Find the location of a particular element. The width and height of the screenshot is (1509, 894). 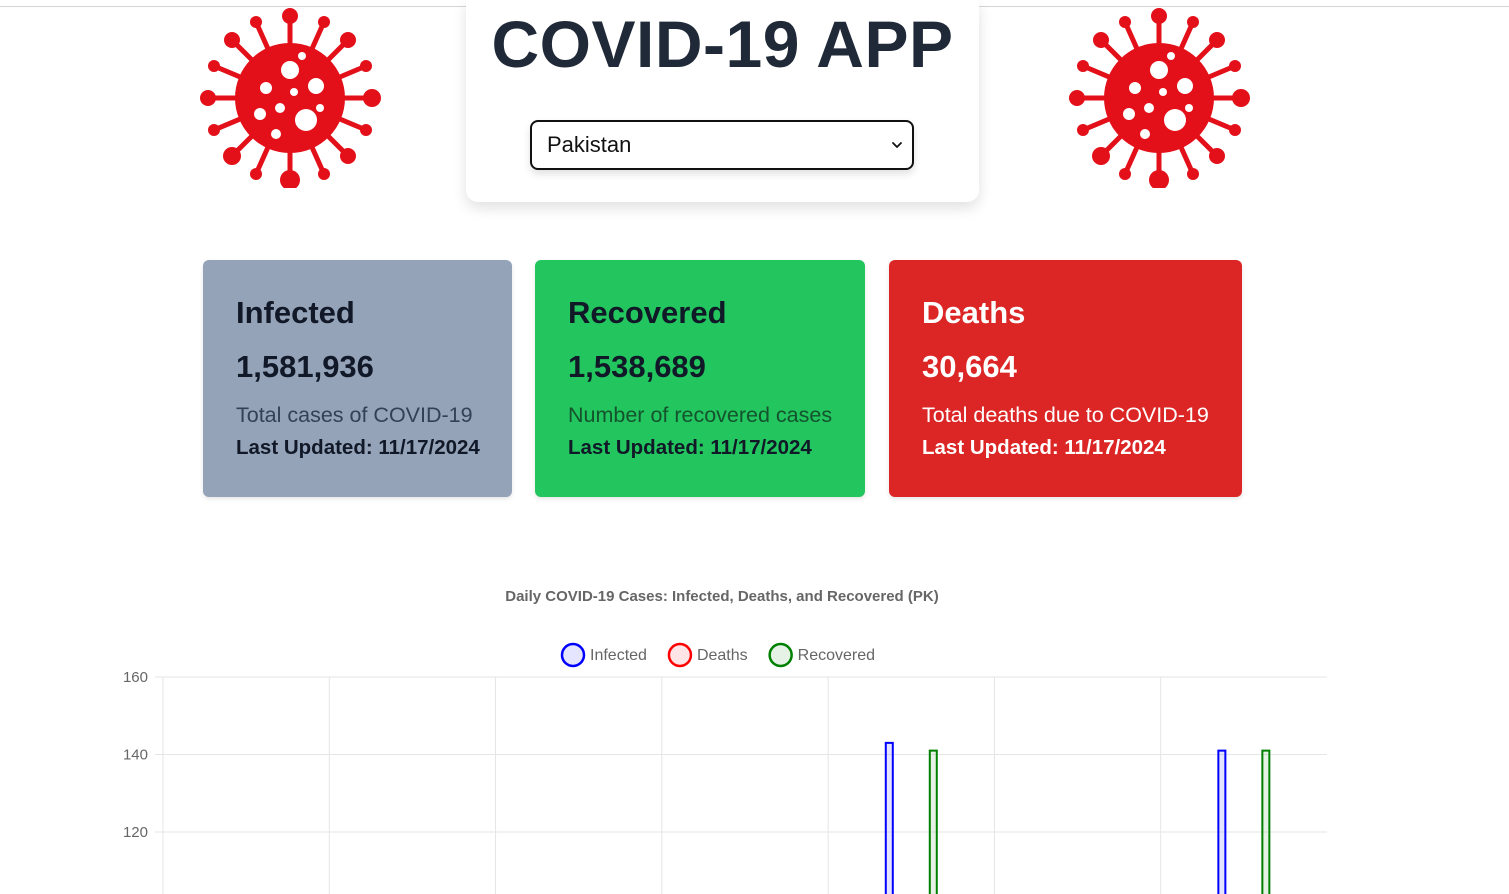

infected-last-updated: Last Updated: 11/17/2024 is located at coordinates (358, 447).